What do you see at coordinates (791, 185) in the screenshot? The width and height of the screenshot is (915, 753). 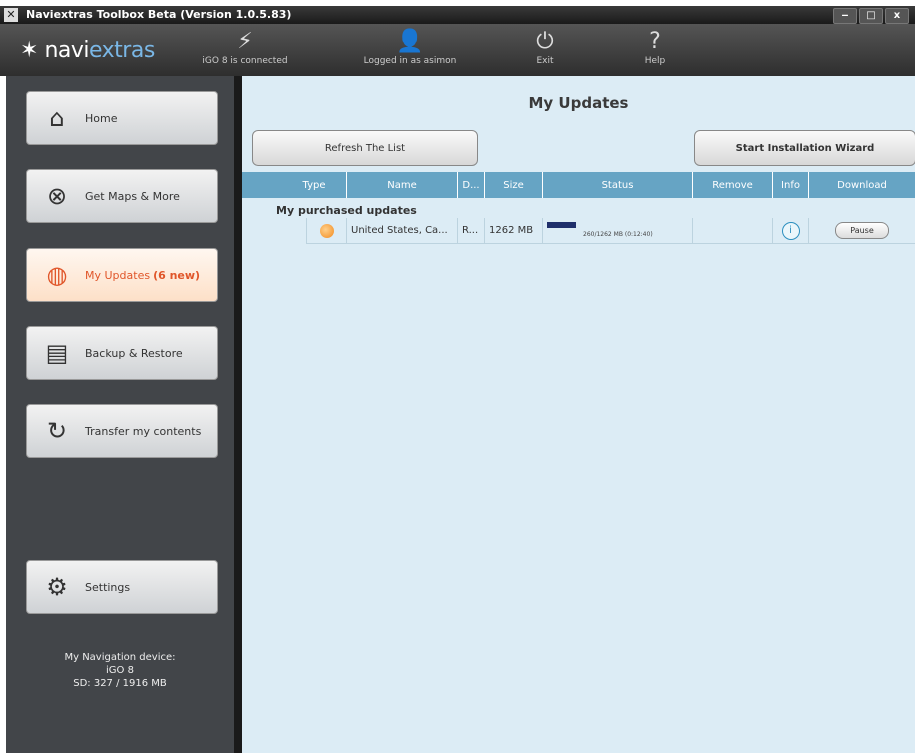 I see `column-header-info: Info` at bounding box center [791, 185].